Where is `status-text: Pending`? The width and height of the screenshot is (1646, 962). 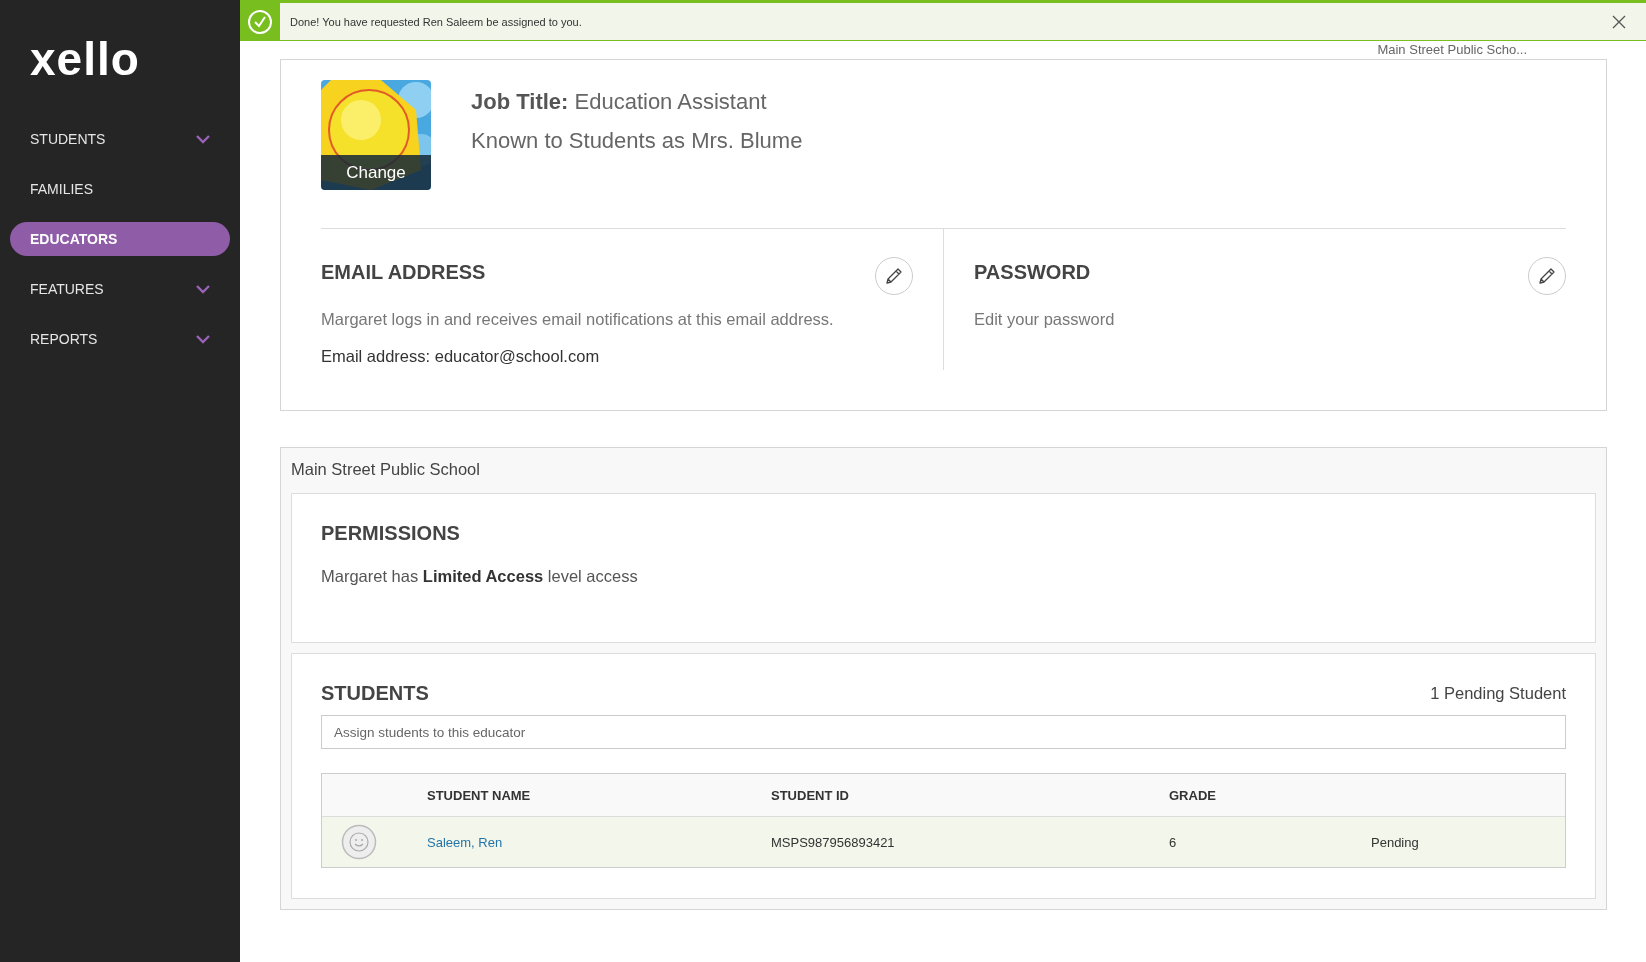
status-text: Pending is located at coordinates (1395, 842).